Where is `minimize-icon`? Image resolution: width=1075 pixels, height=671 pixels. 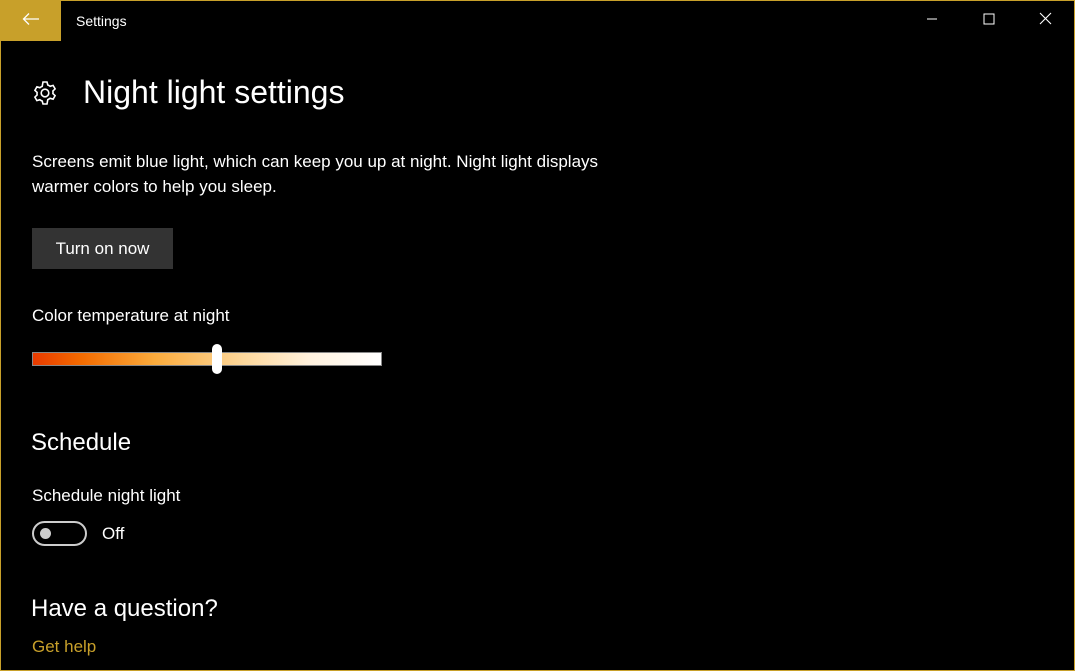 minimize-icon is located at coordinates (932, 21).